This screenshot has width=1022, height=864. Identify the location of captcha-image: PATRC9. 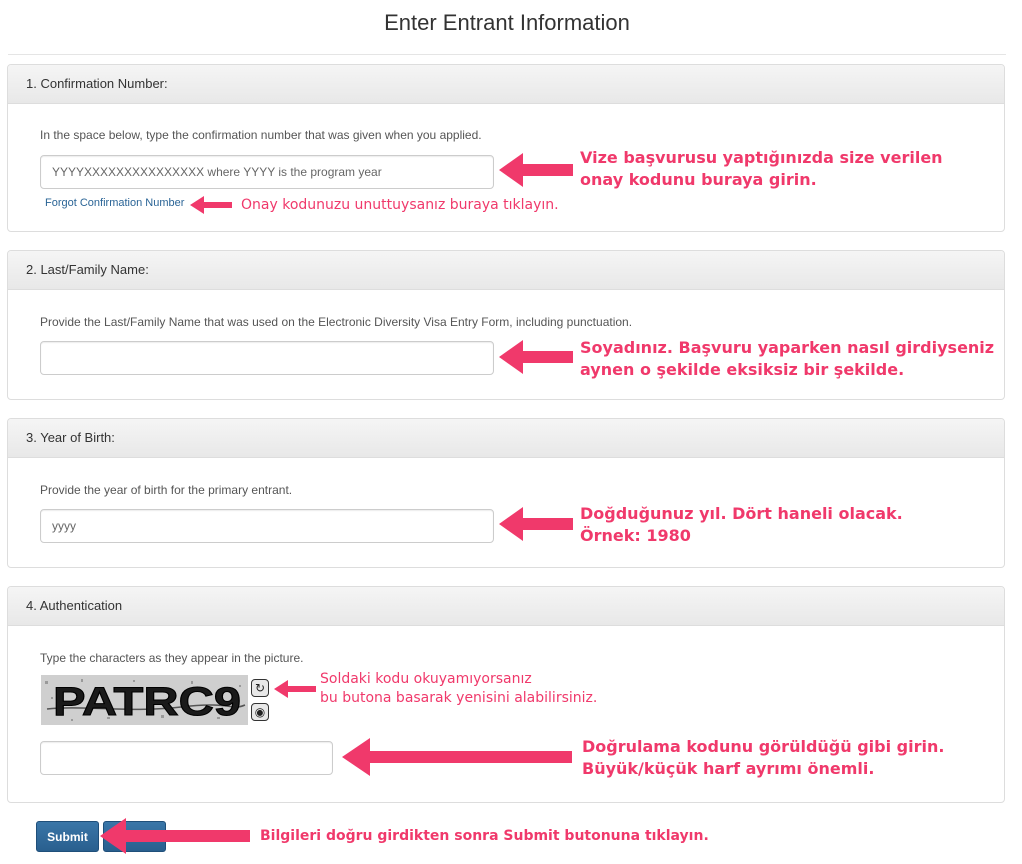
(144, 700).